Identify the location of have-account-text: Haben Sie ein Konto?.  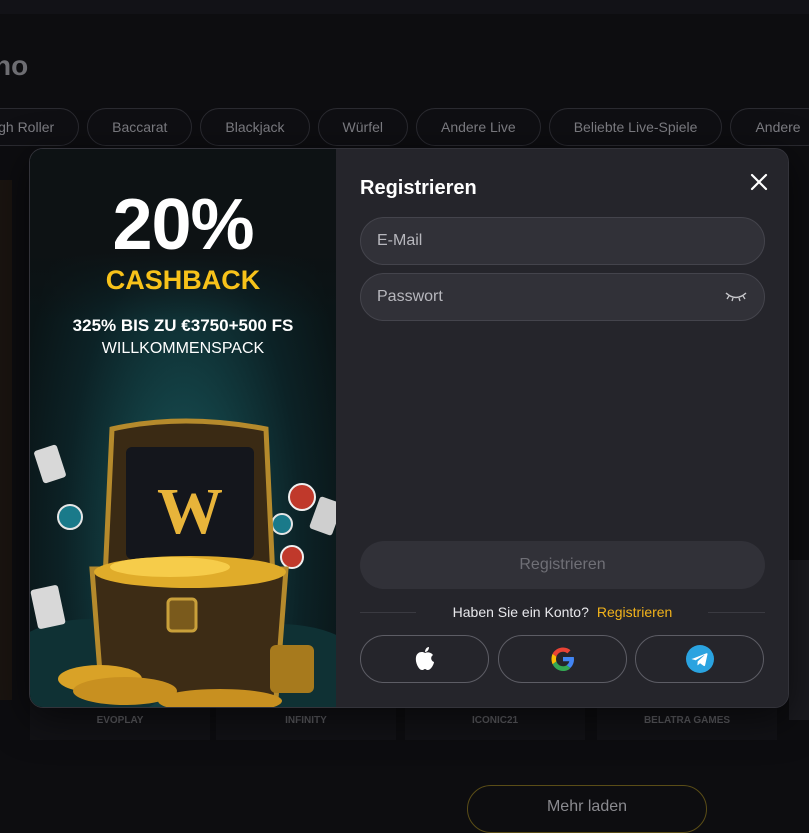
(520, 612).